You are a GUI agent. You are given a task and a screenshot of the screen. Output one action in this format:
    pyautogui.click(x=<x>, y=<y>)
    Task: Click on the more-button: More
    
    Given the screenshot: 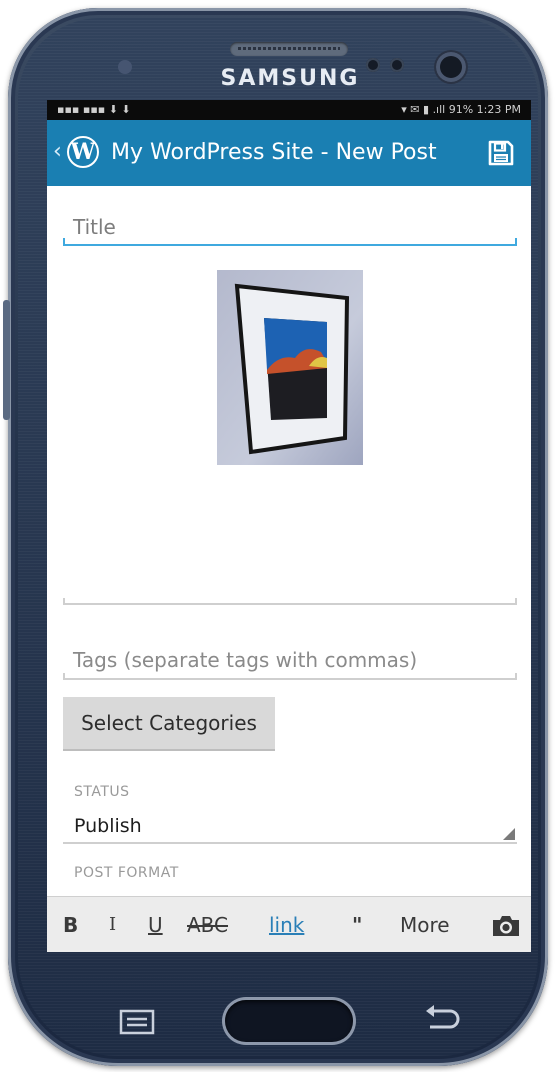 What is the action you would take?
    pyautogui.click(x=425, y=924)
    